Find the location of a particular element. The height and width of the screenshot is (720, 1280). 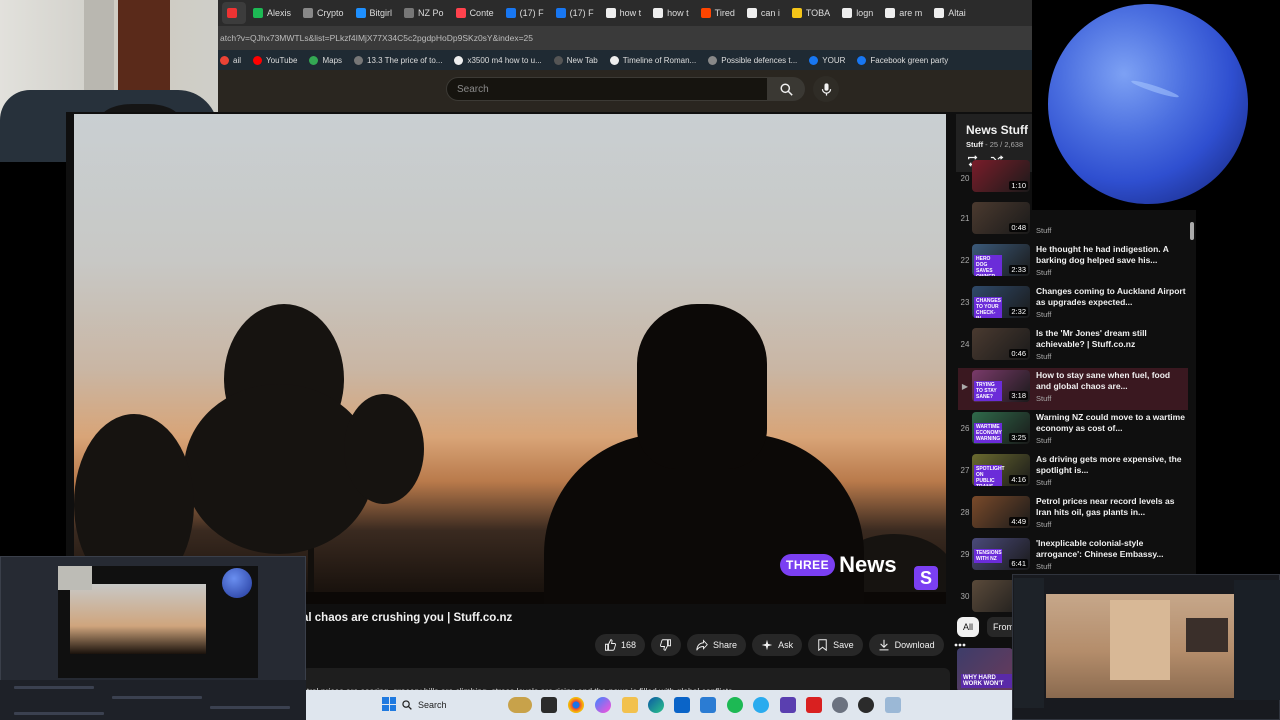

playlist-item-thumbnail: 0:46 is located at coordinates (1001, 344).